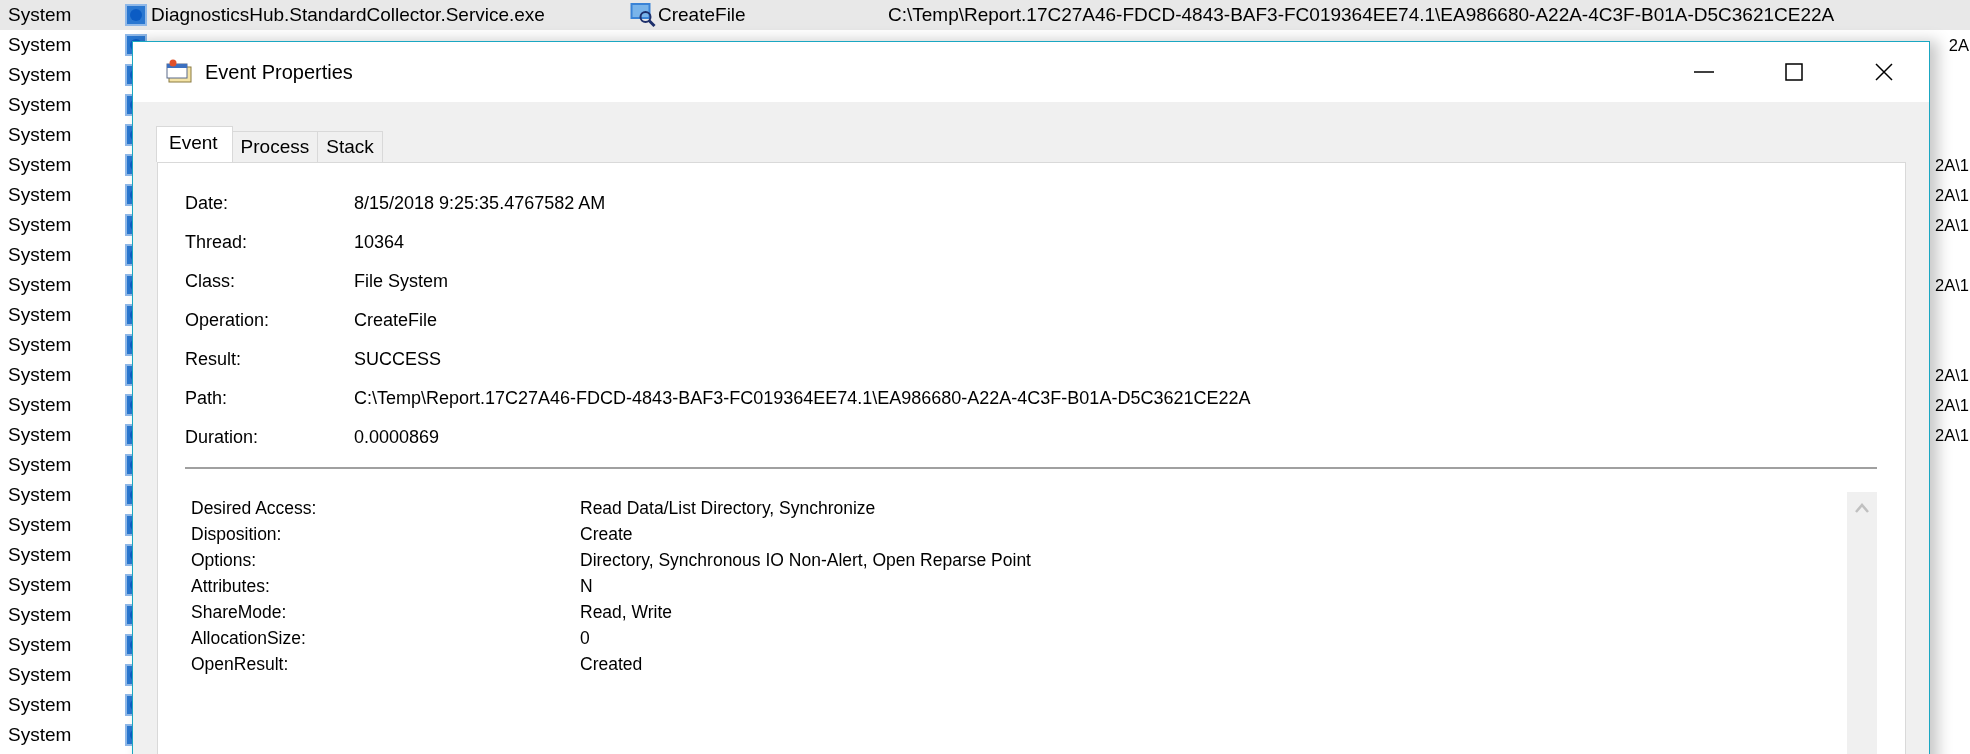 The image size is (1970, 754). Describe the element at coordinates (350, 146) in the screenshot. I see `tab: Stack` at that location.